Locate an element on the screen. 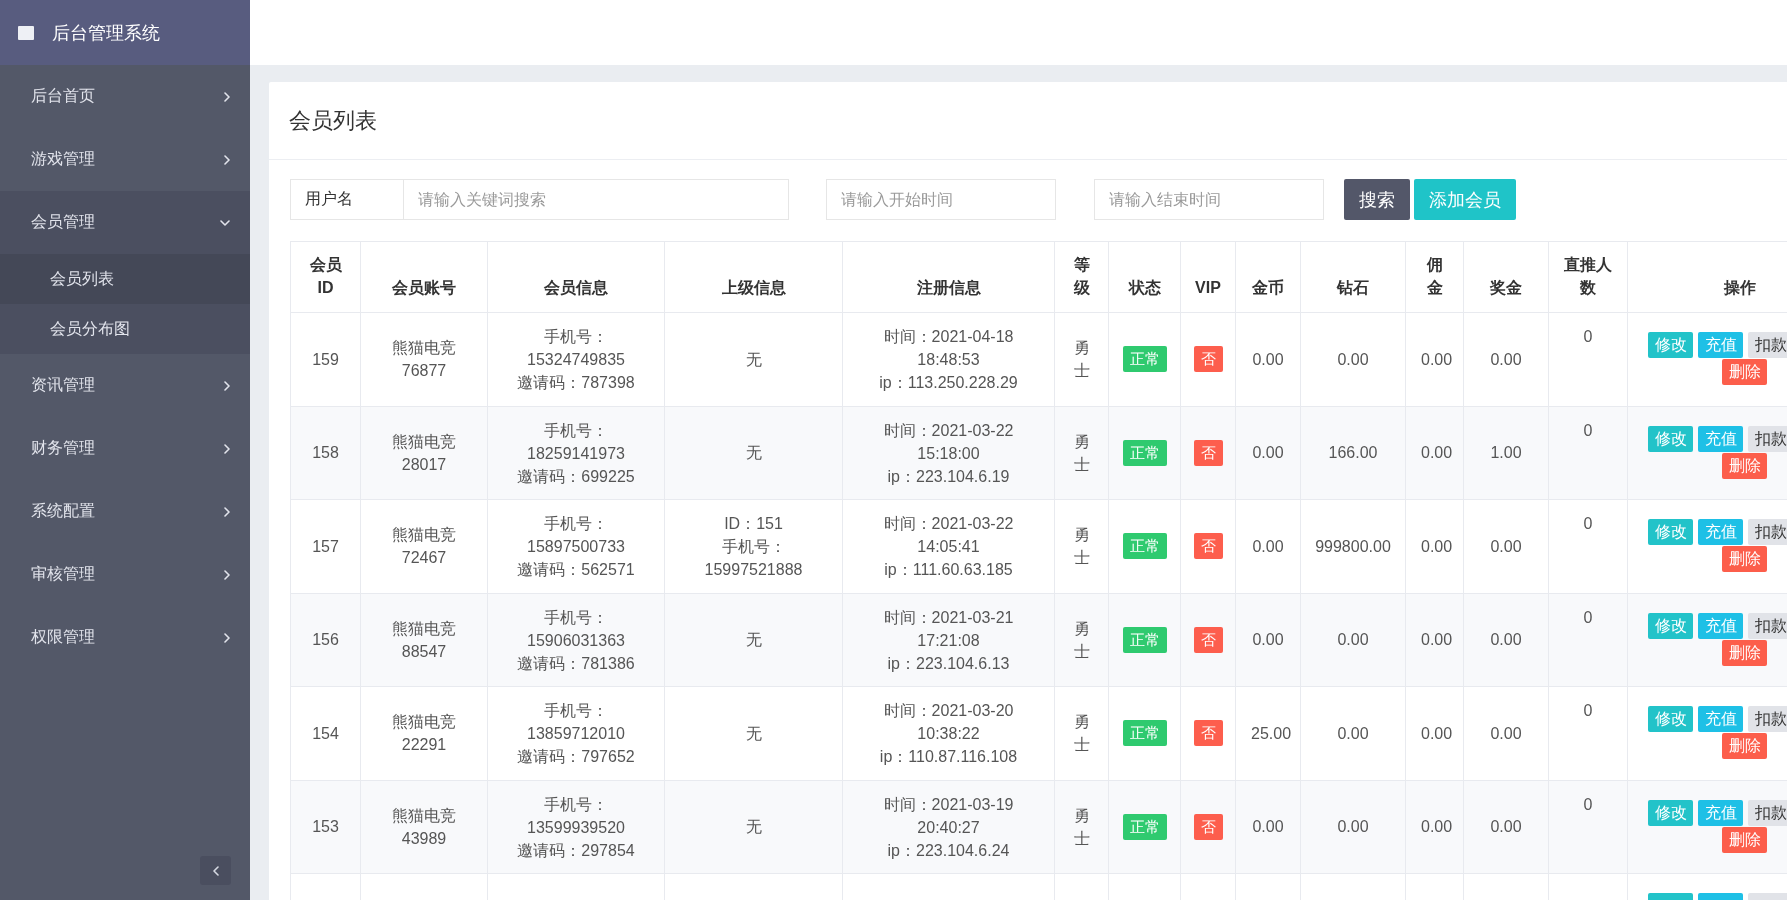 This screenshot has width=1787, height=900. invite-code: 邀请码：297854 is located at coordinates (576, 850).